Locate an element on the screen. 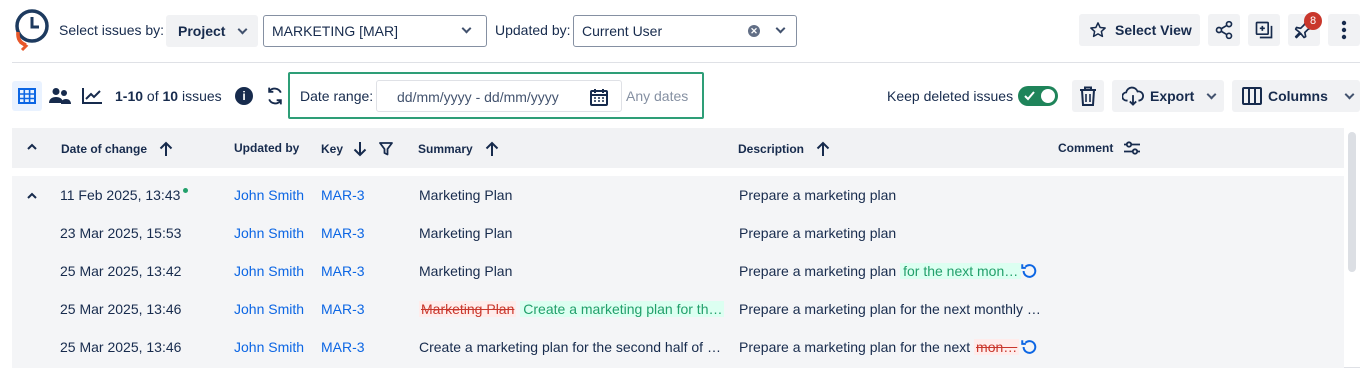 Image resolution: width=1369 pixels, height=372 pixels. select-view-button: Select View is located at coordinates (1139, 30).